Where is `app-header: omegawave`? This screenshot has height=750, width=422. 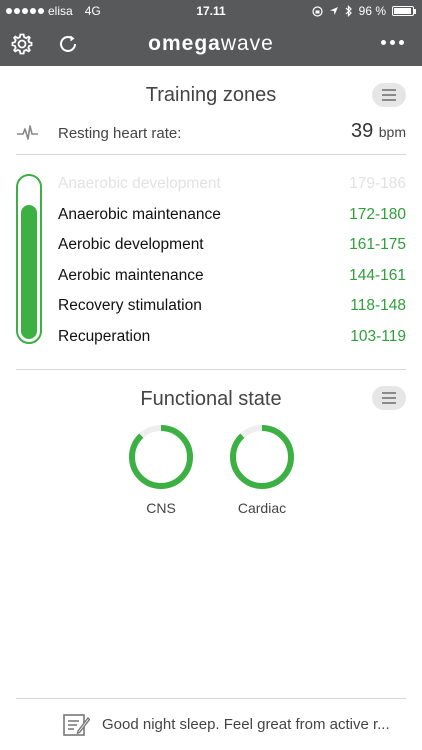
app-header: omegawave is located at coordinates (211, 44).